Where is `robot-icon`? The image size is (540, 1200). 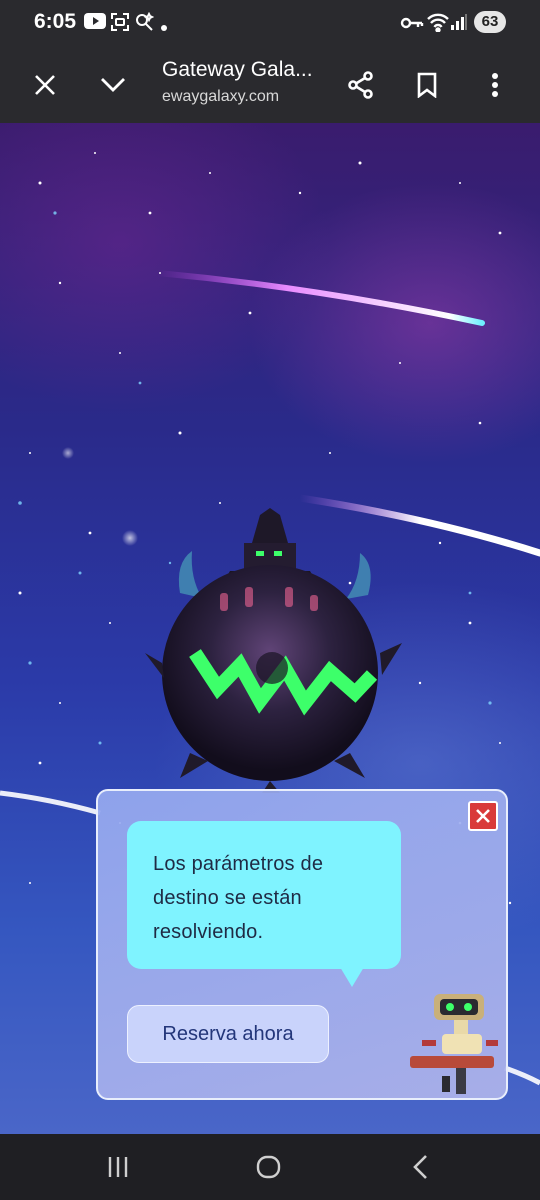 robot-icon is located at coordinates (454, 1044).